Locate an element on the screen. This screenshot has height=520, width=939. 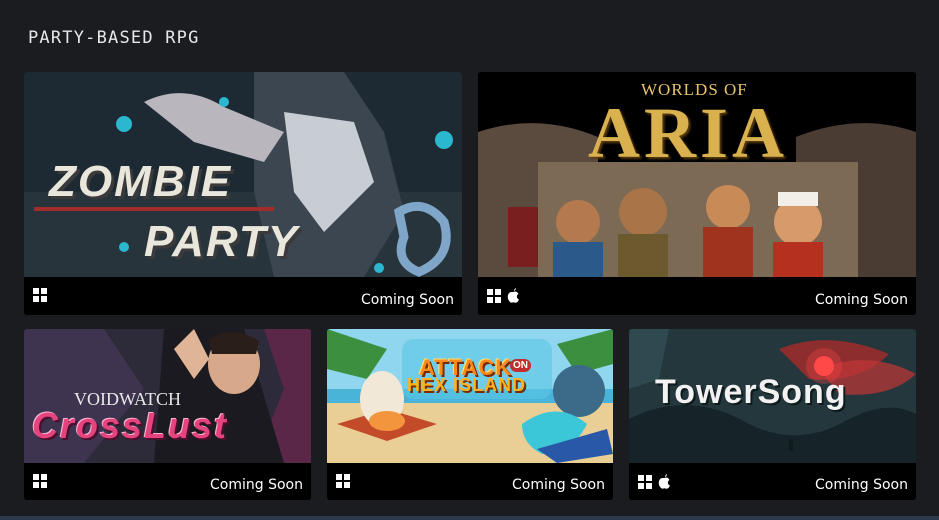
game-title: CrossLust is located at coordinates (130, 425).